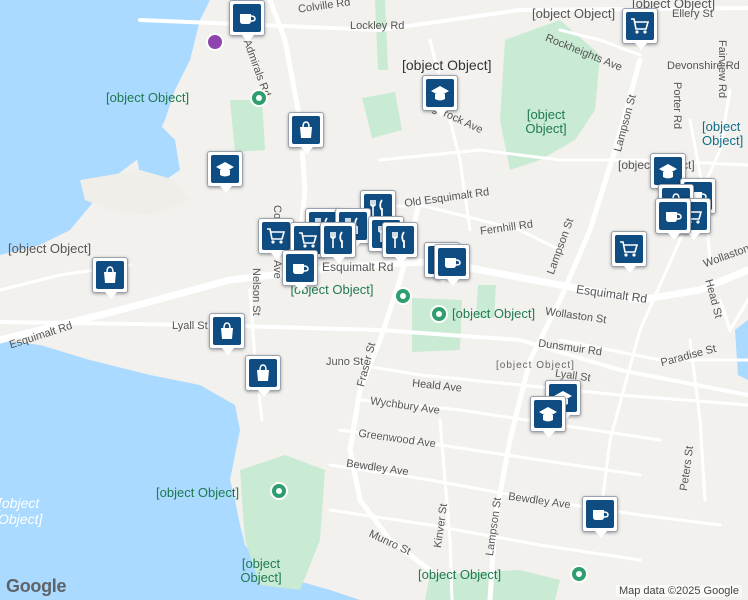 Image resolution: width=748 pixels, height=600 pixels. Describe the element at coordinates (256, 292) in the screenshot. I see `street-label: Nelson St` at that location.